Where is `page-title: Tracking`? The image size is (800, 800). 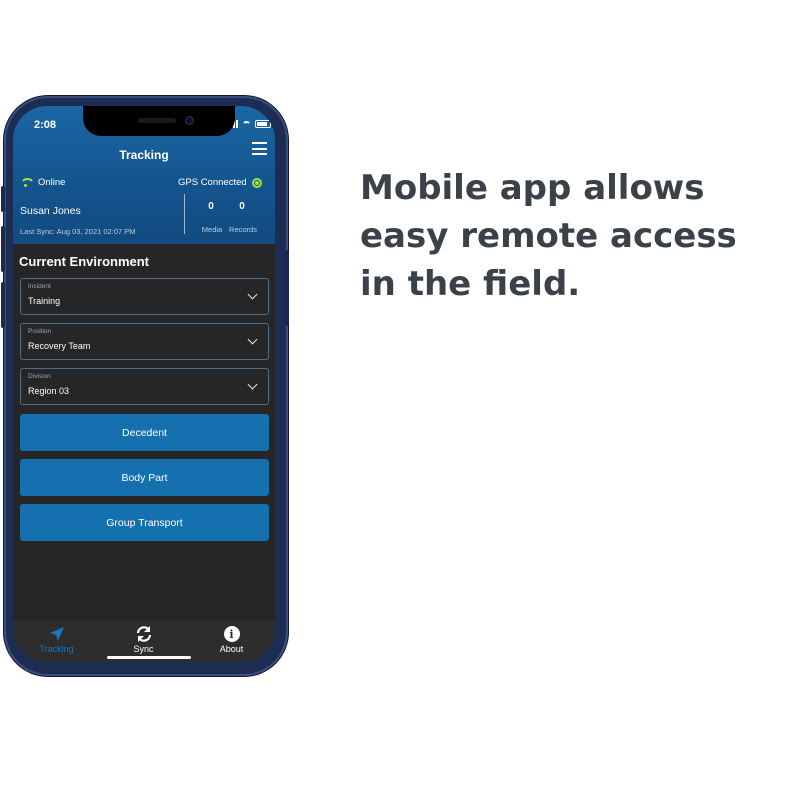 page-title: Tracking is located at coordinates (144, 155).